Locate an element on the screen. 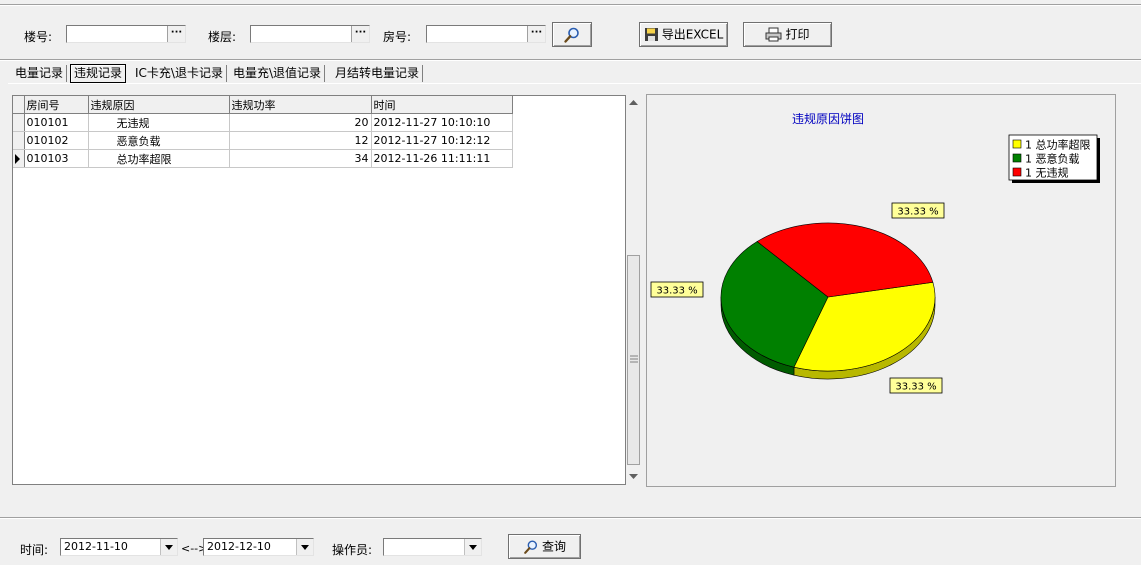  tab-power-records: 电量记录 is located at coordinates (40, 73).